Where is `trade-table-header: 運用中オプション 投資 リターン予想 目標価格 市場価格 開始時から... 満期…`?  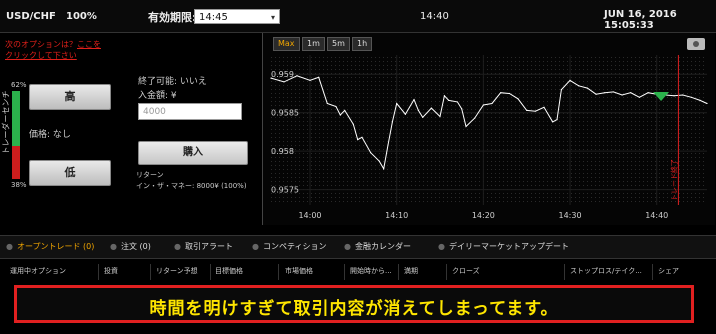
trade-table-header: 運用中オプション 投資 リターン予想 目標価格 市場価格 開始時から... 満期… is located at coordinates (358, 273).